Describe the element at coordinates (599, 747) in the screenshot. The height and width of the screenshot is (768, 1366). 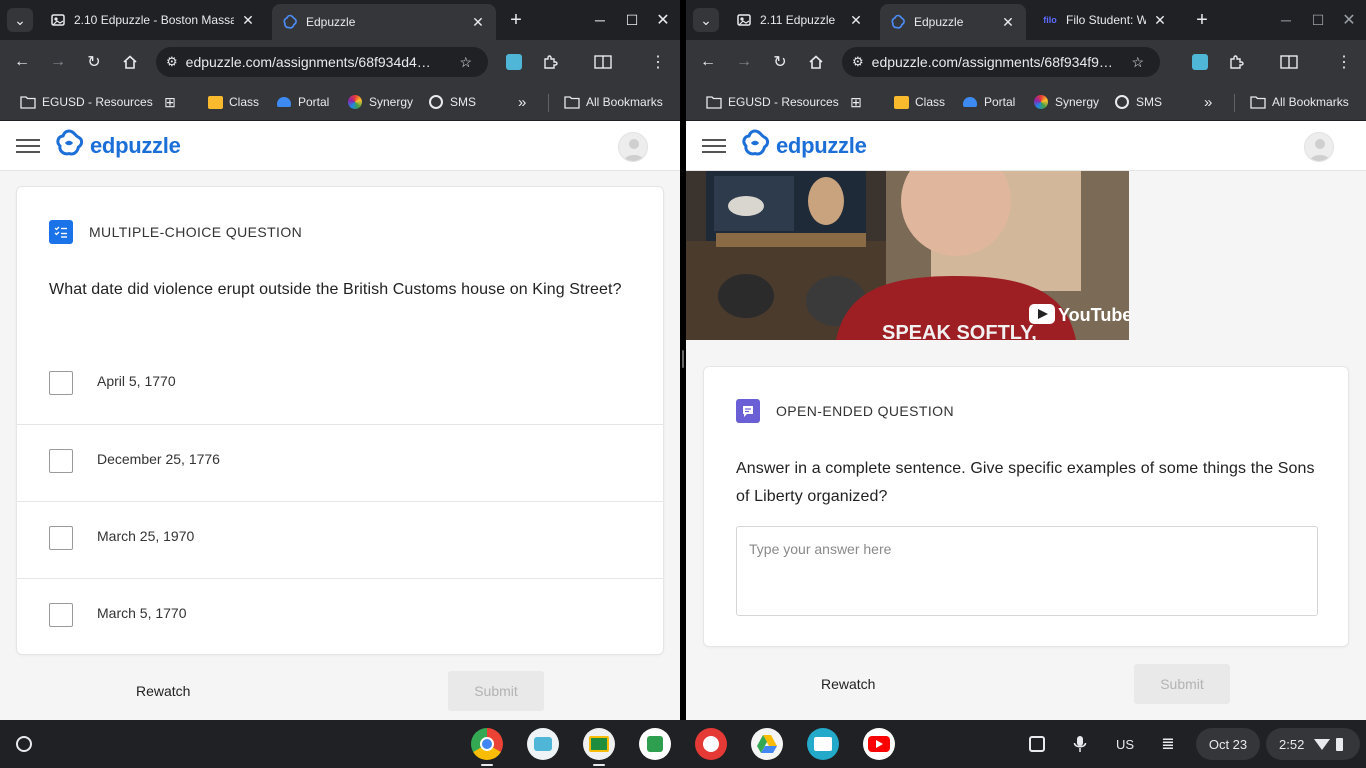
I see `google-classroom-icon` at that location.